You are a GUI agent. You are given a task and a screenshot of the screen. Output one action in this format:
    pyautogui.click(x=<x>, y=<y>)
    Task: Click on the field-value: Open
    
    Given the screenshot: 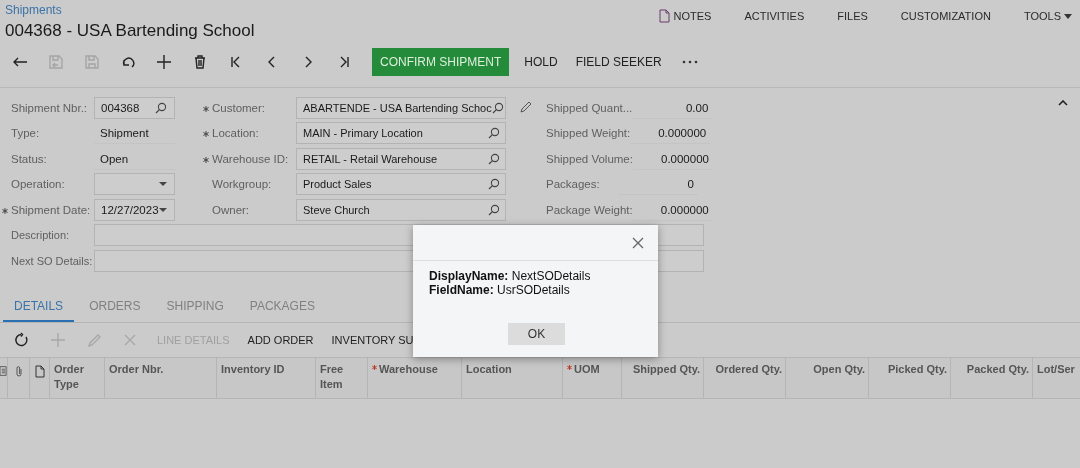 What is the action you would take?
    pyautogui.click(x=134, y=158)
    